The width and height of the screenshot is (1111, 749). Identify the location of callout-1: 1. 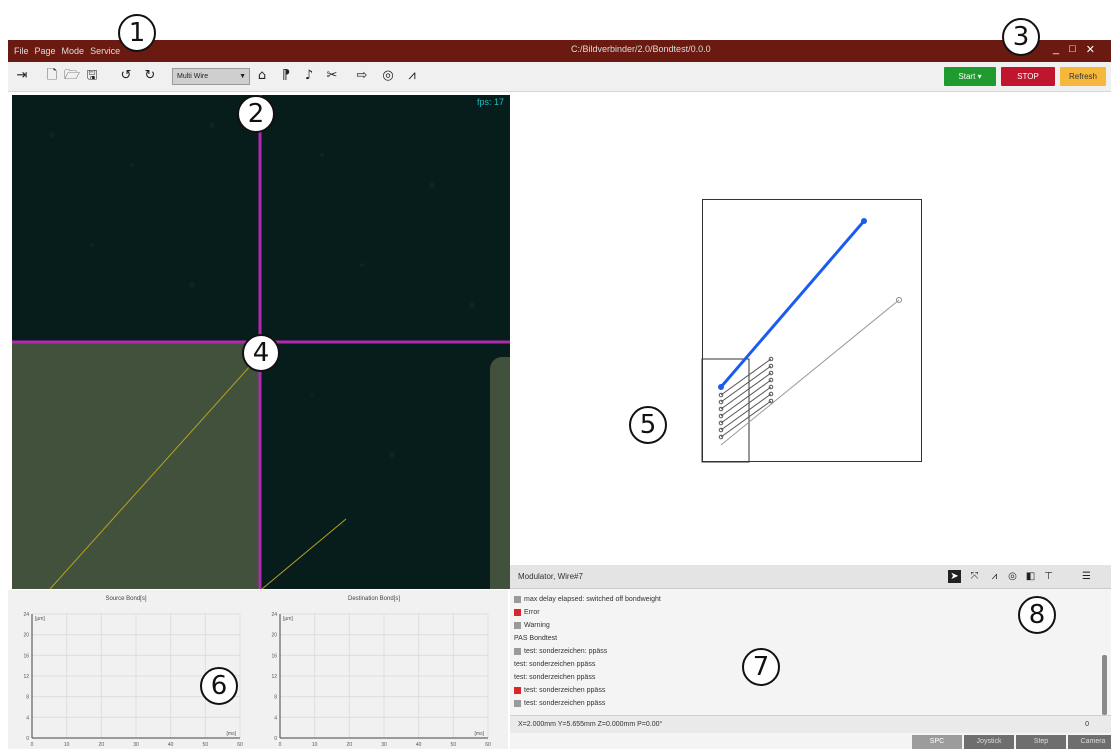
(137, 33).